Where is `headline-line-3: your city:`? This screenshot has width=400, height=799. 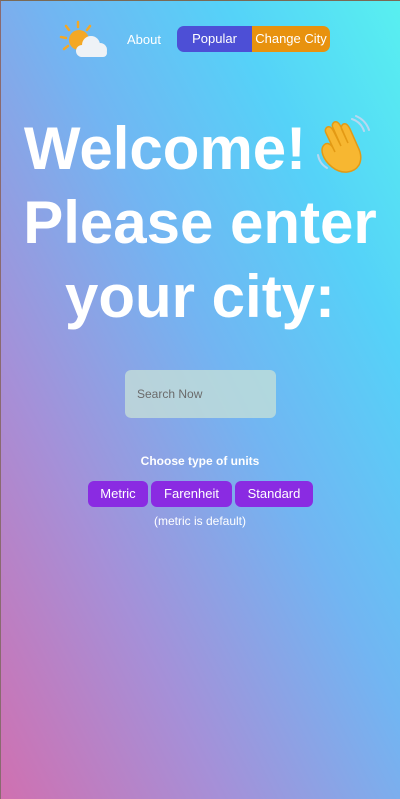
headline-line-3: your city: is located at coordinates (200, 296).